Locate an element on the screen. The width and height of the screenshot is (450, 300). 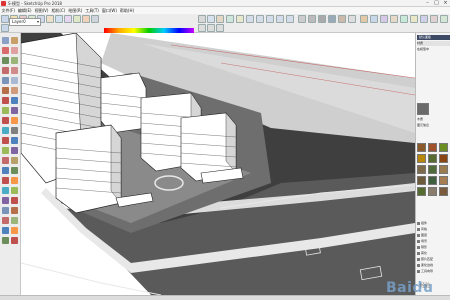
instructor-panel: 工具向导 is located at coordinates (435, 271).